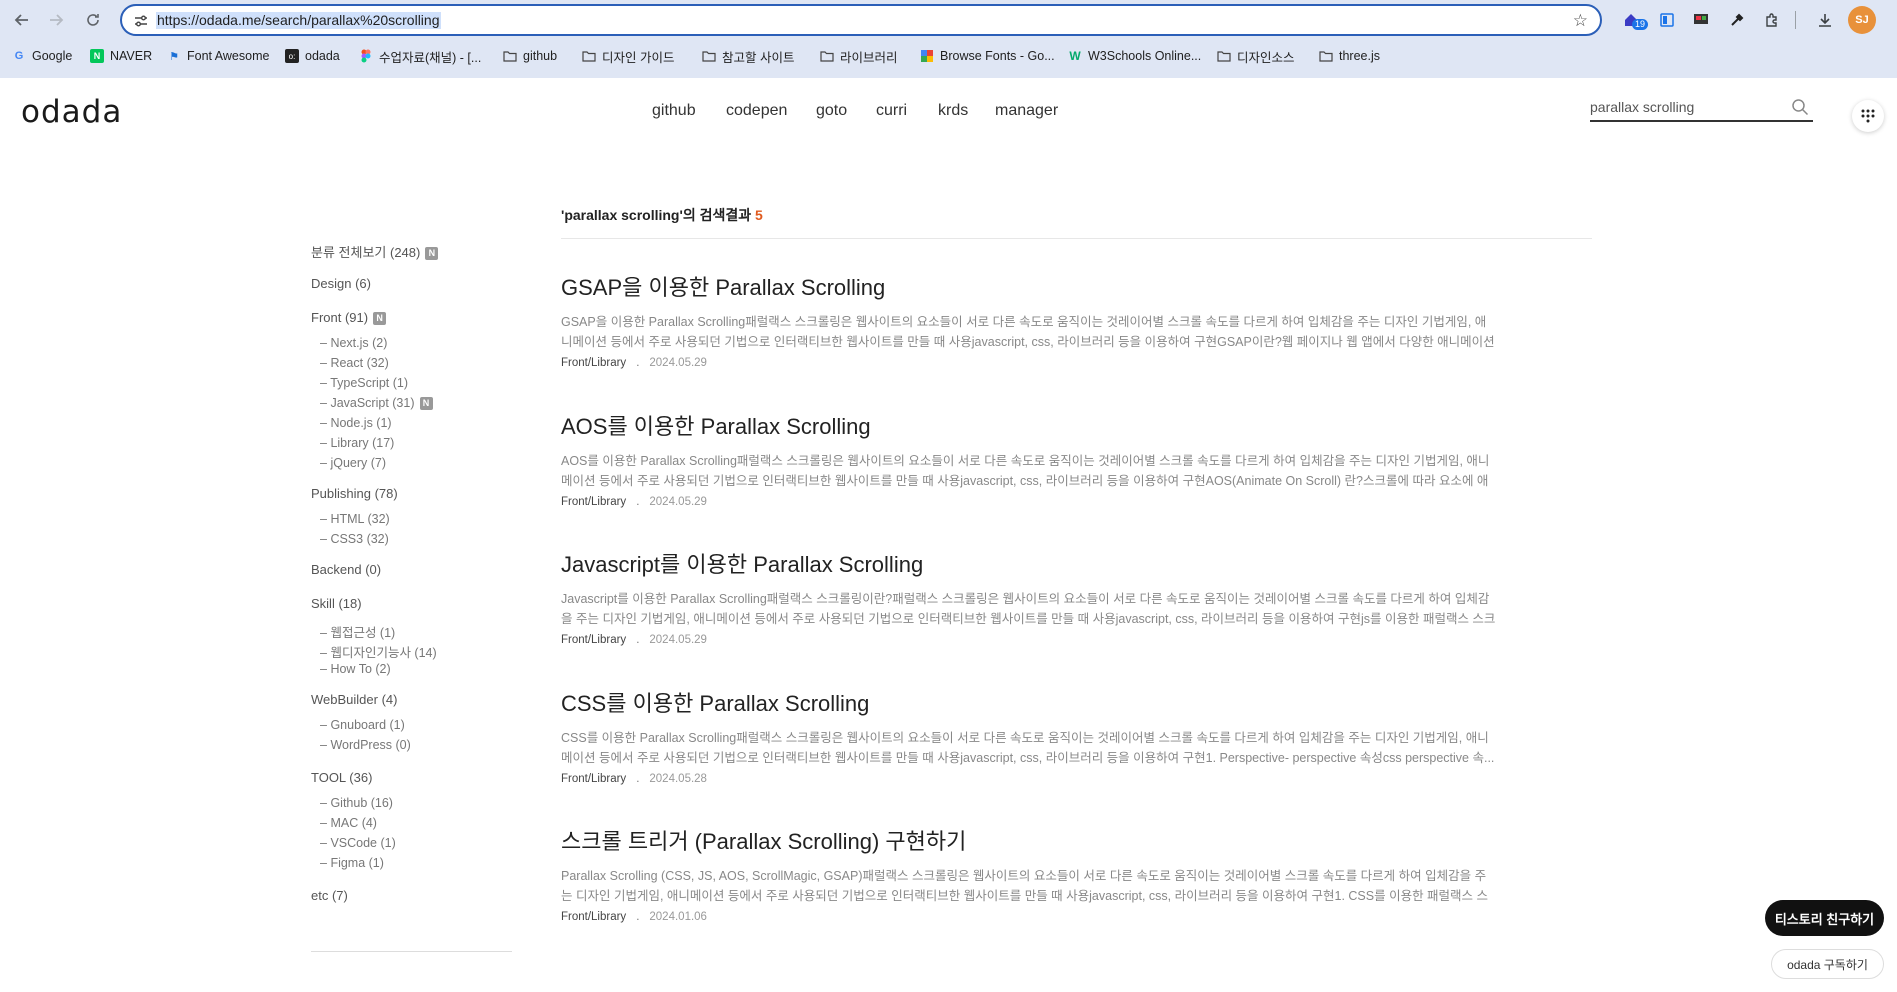 This screenshot has width=1897, height=992. I want to click on subcategory-nodejs: – Node.js (1), so click(356, 423).